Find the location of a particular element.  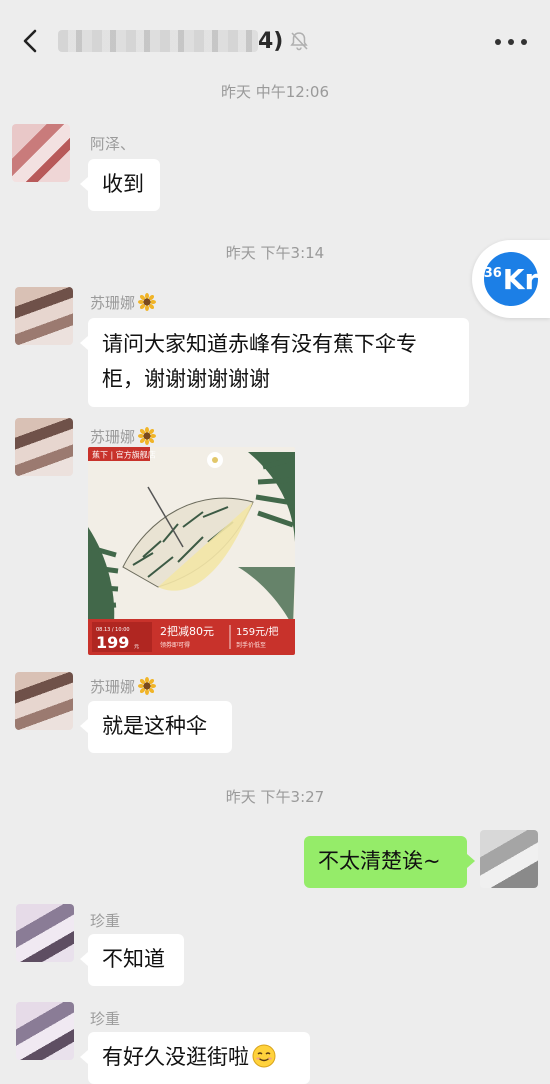

more-button is located at coordinates (511, 42).